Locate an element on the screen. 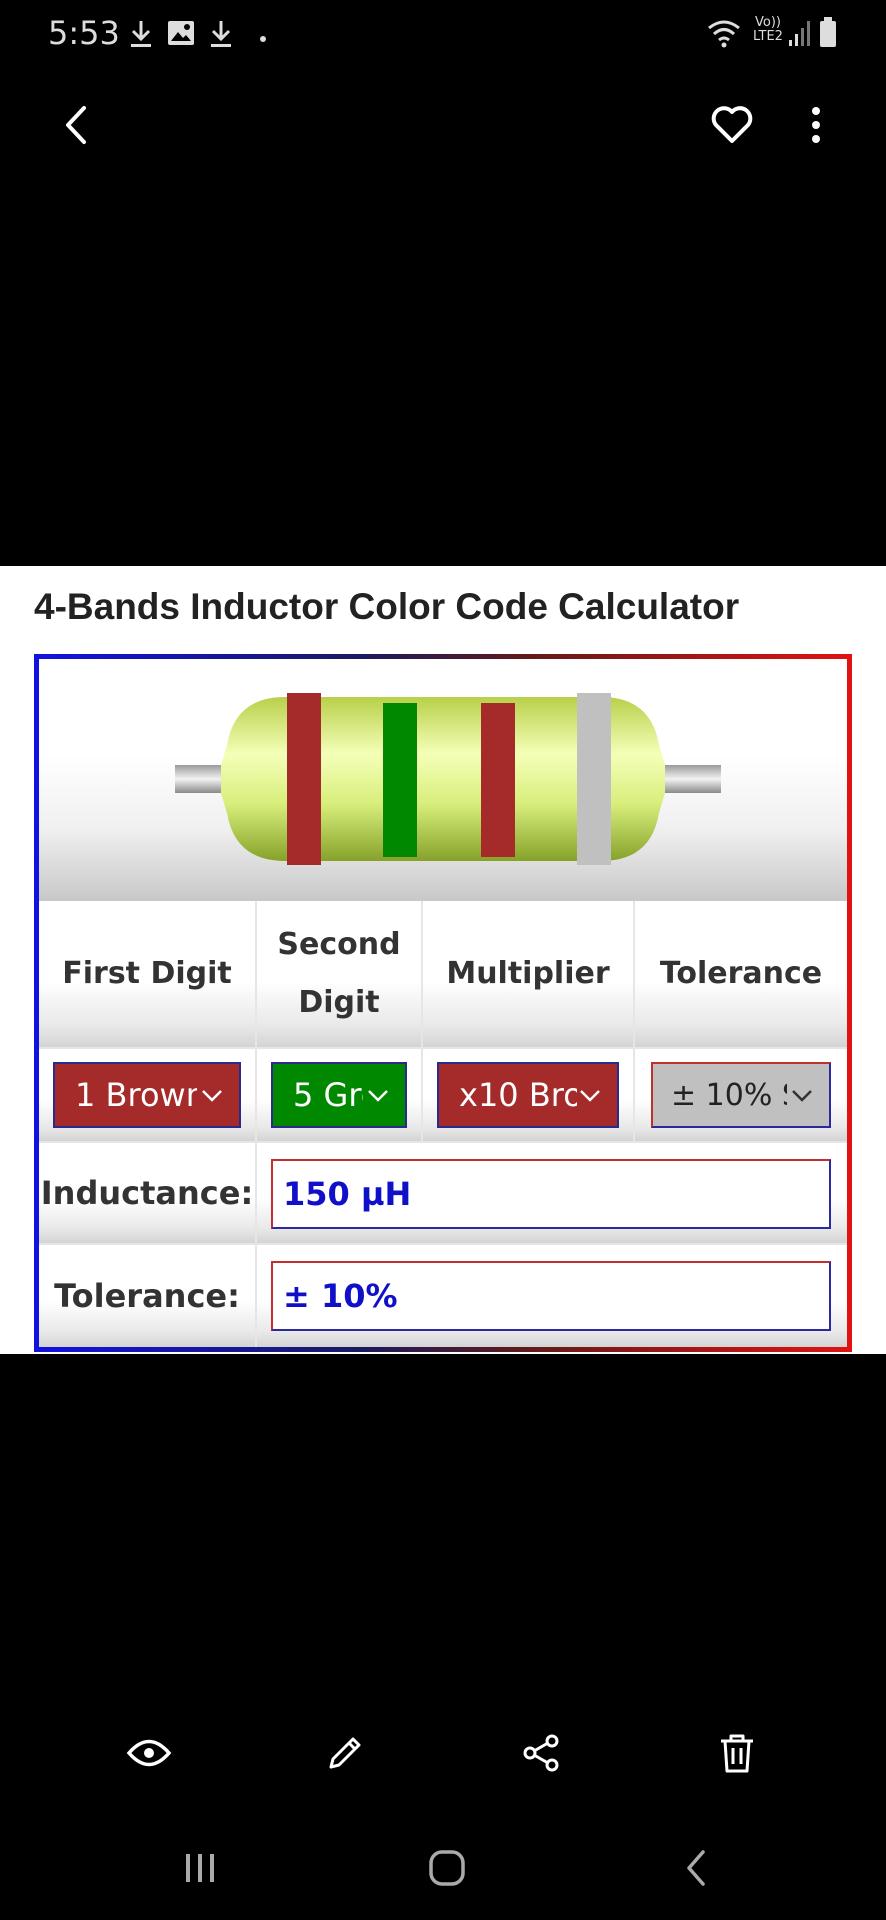 The height and width of the screenshot is (1920, 886). header-tolerance: Tolerance is located at coordinates (741, 975).